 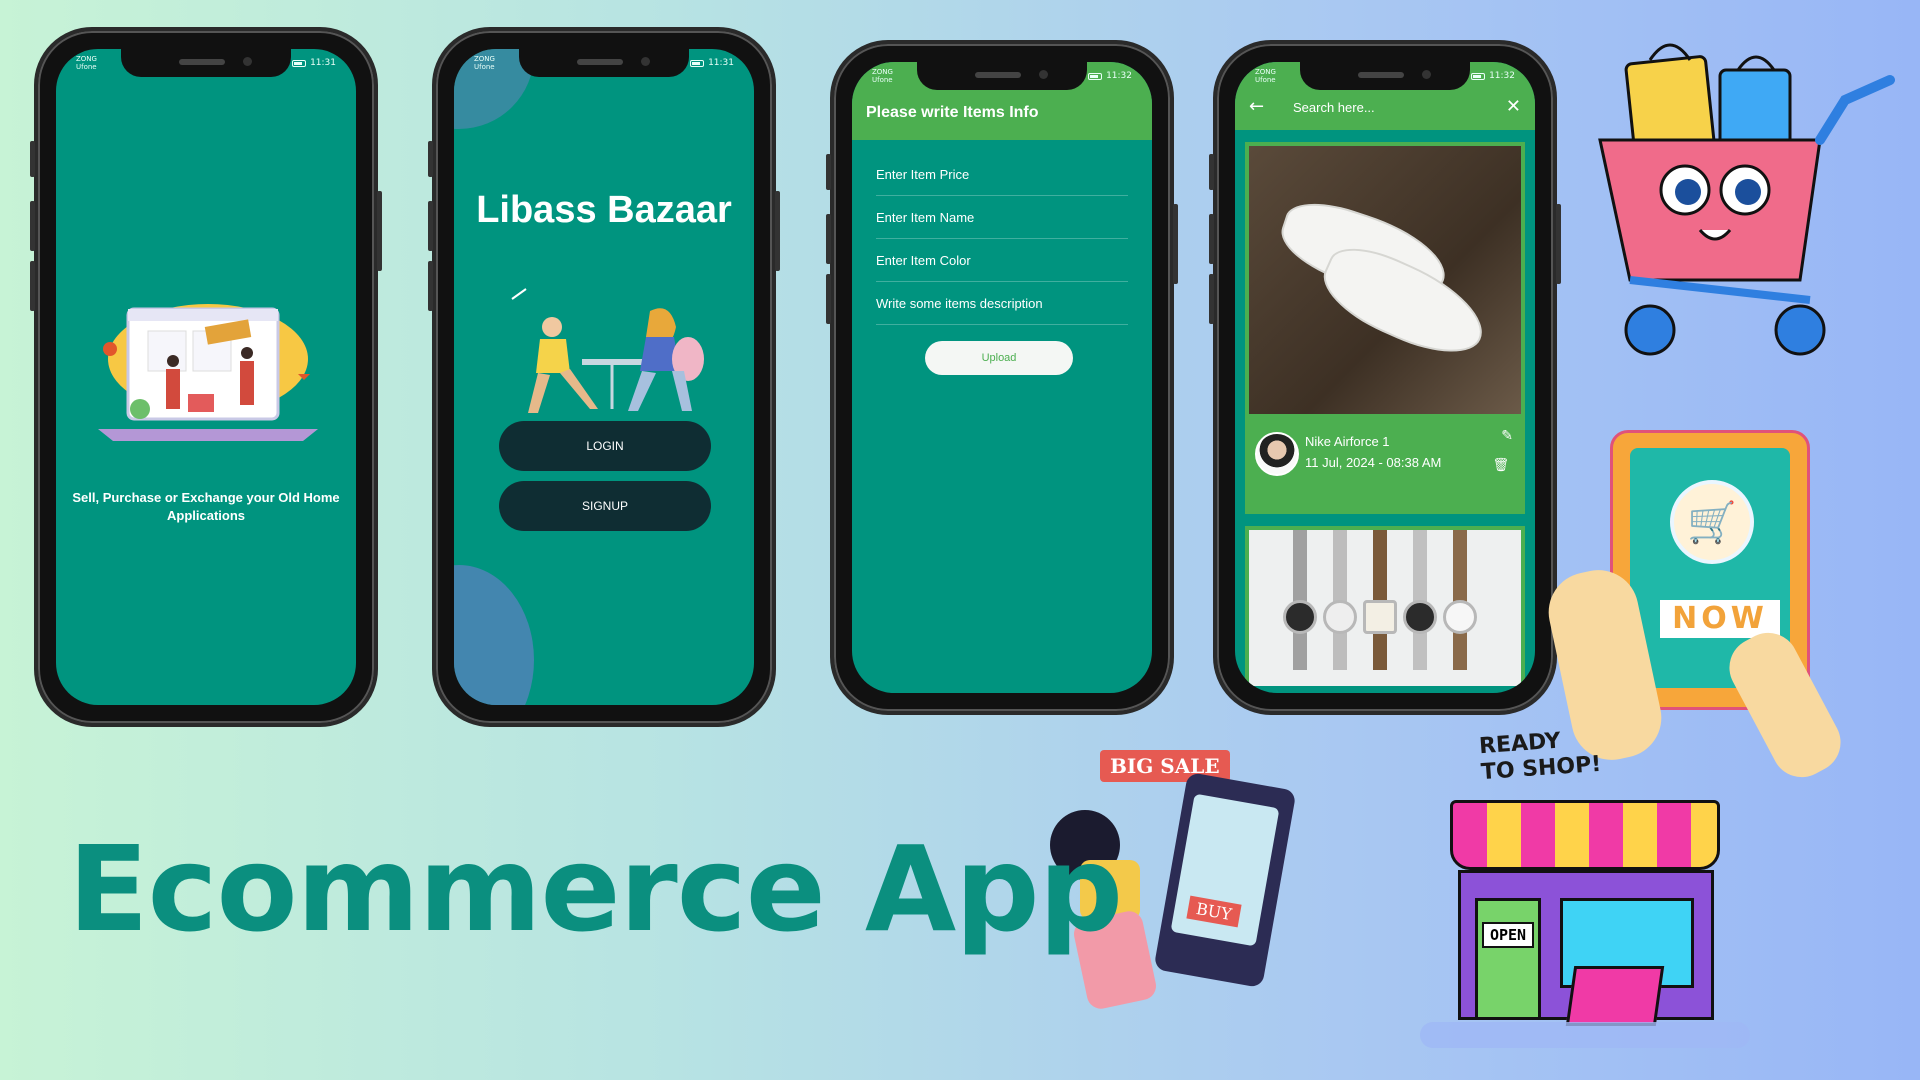 I want to click on product-name: Nike Airforce 1, so click(x=1347, y=441).